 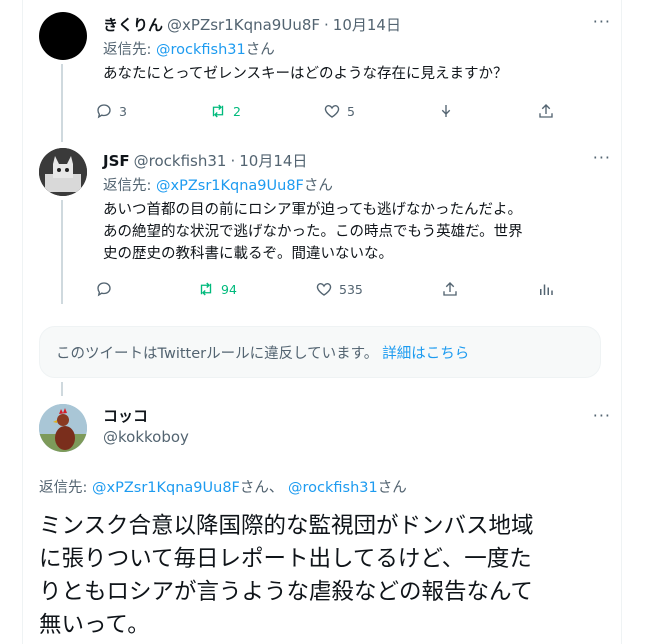 I want to click on tweet-actions: 3 2 5, so click(x=325, y=111).